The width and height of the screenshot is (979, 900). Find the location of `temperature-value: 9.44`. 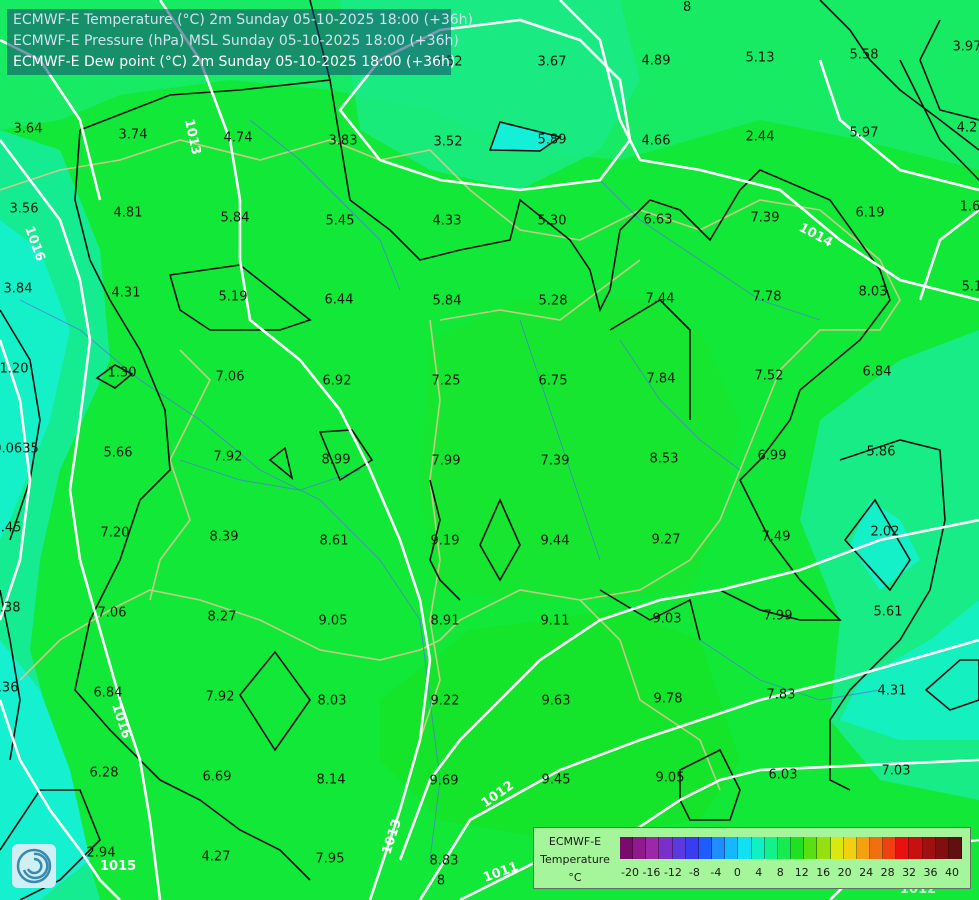

temperature-value: 9.44 is located at coordinates (555, 541).